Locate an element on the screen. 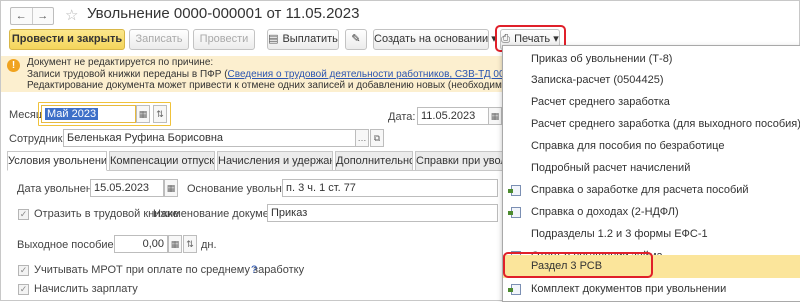 Image resolution: width=800 pixels, height=302 pixels. menu-item-label: Подробный расчет начислений is located at coordinates (611, 168).